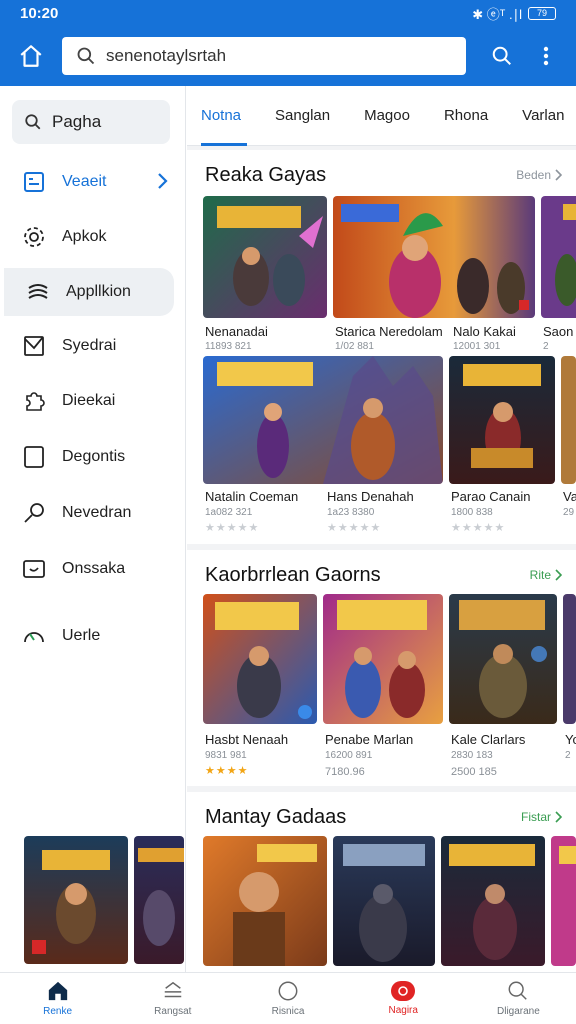 The height and width of the screenshot is (1024, 576). I want to click on sidebar-item-label: Veaeit, so click(84, 181).